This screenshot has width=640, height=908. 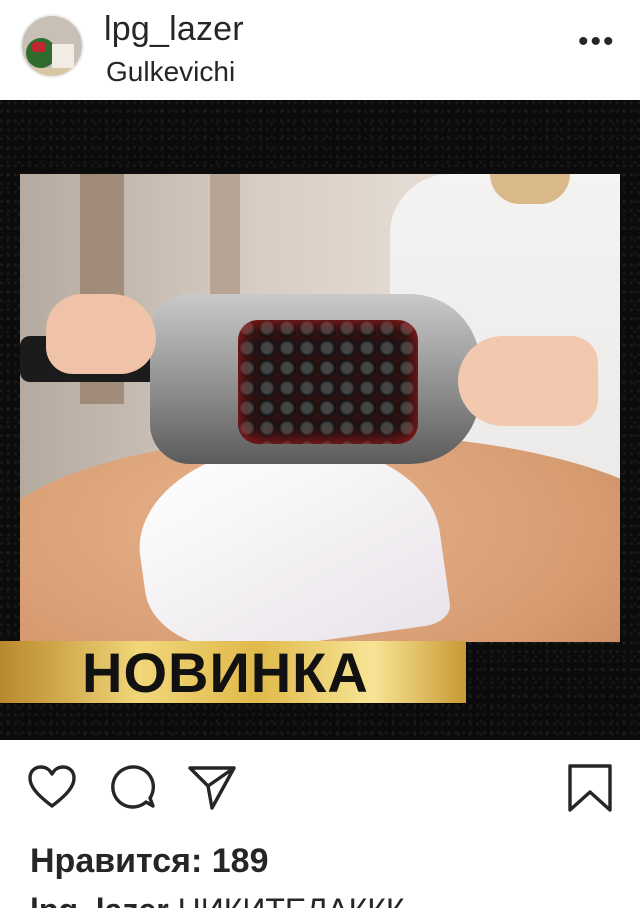 I want to click on promo-banner: НОВИНКА, so click(x=233, y=672).